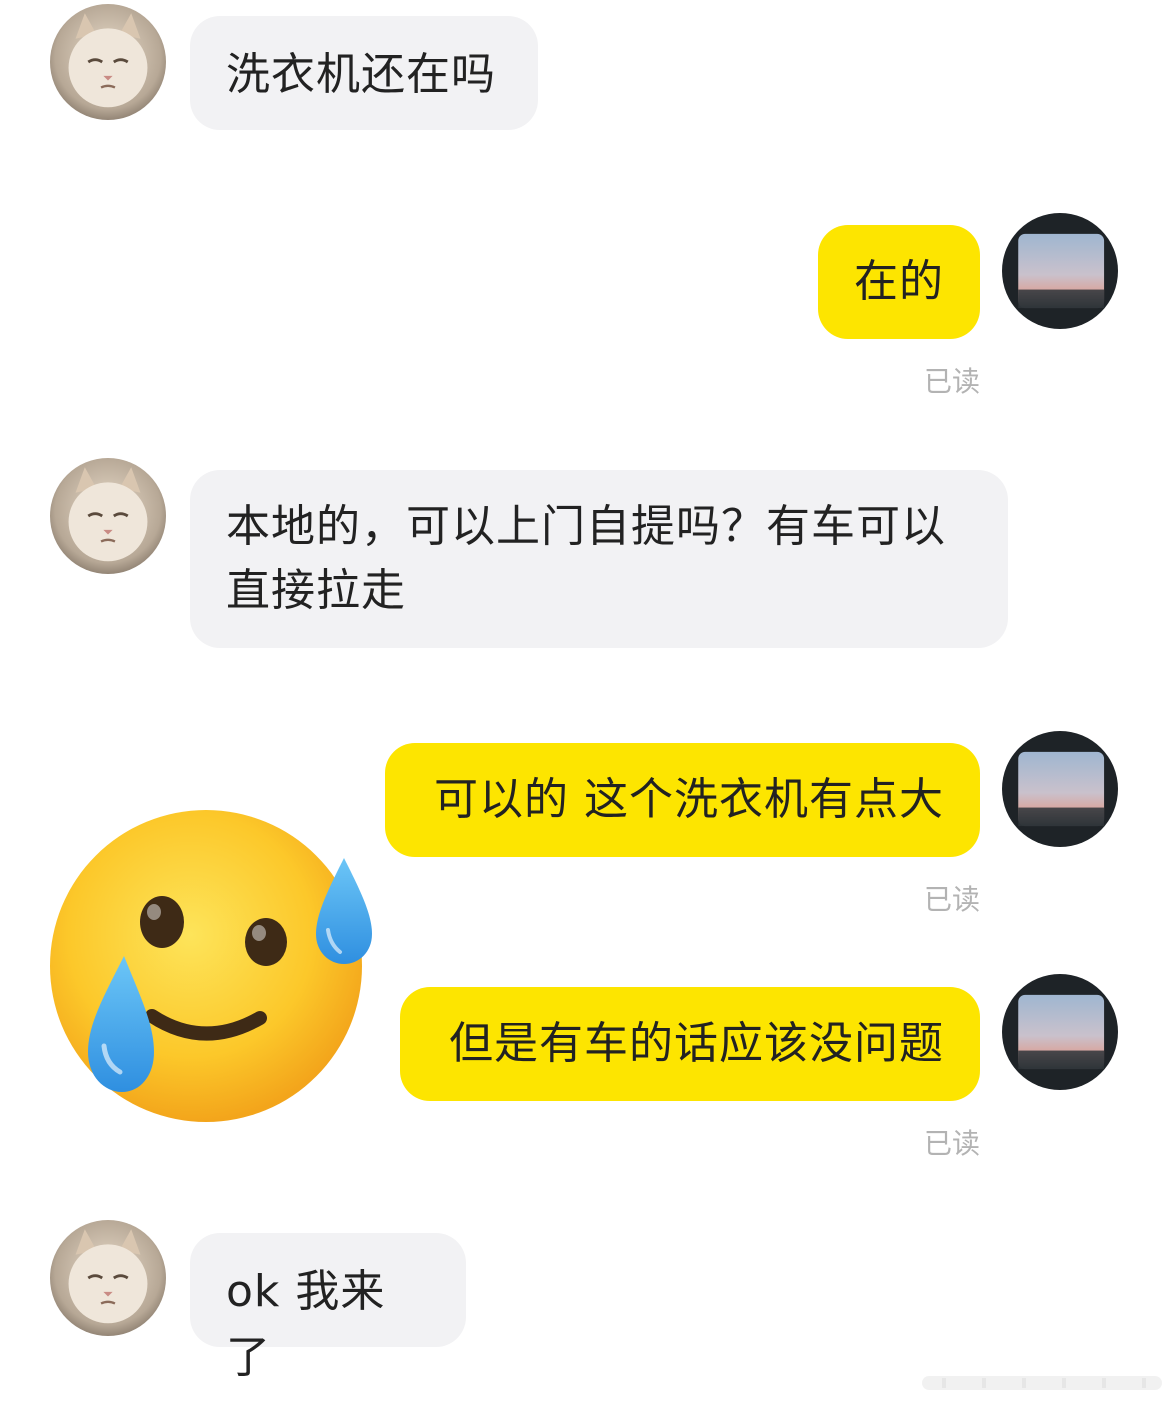 Image resolution: width=1170 pixels, height=1416 pixels. I want to click on message-text: 在的, so click(899, 281).